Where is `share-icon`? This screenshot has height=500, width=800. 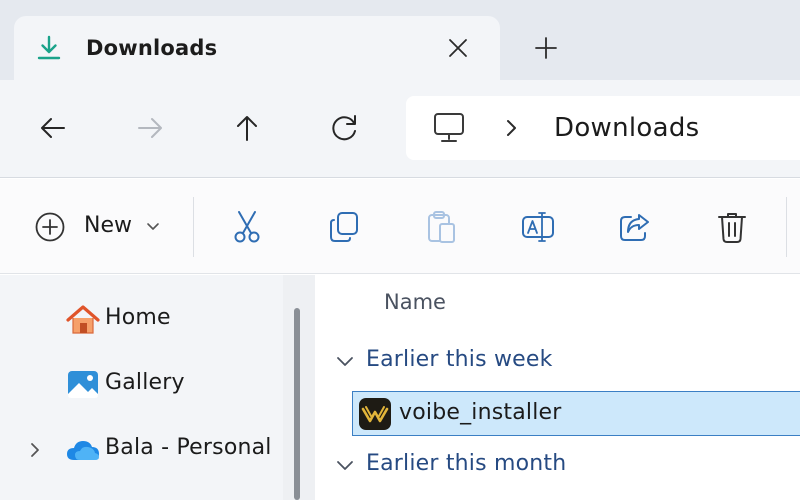
share-icon is located at coordinates (634, 227).